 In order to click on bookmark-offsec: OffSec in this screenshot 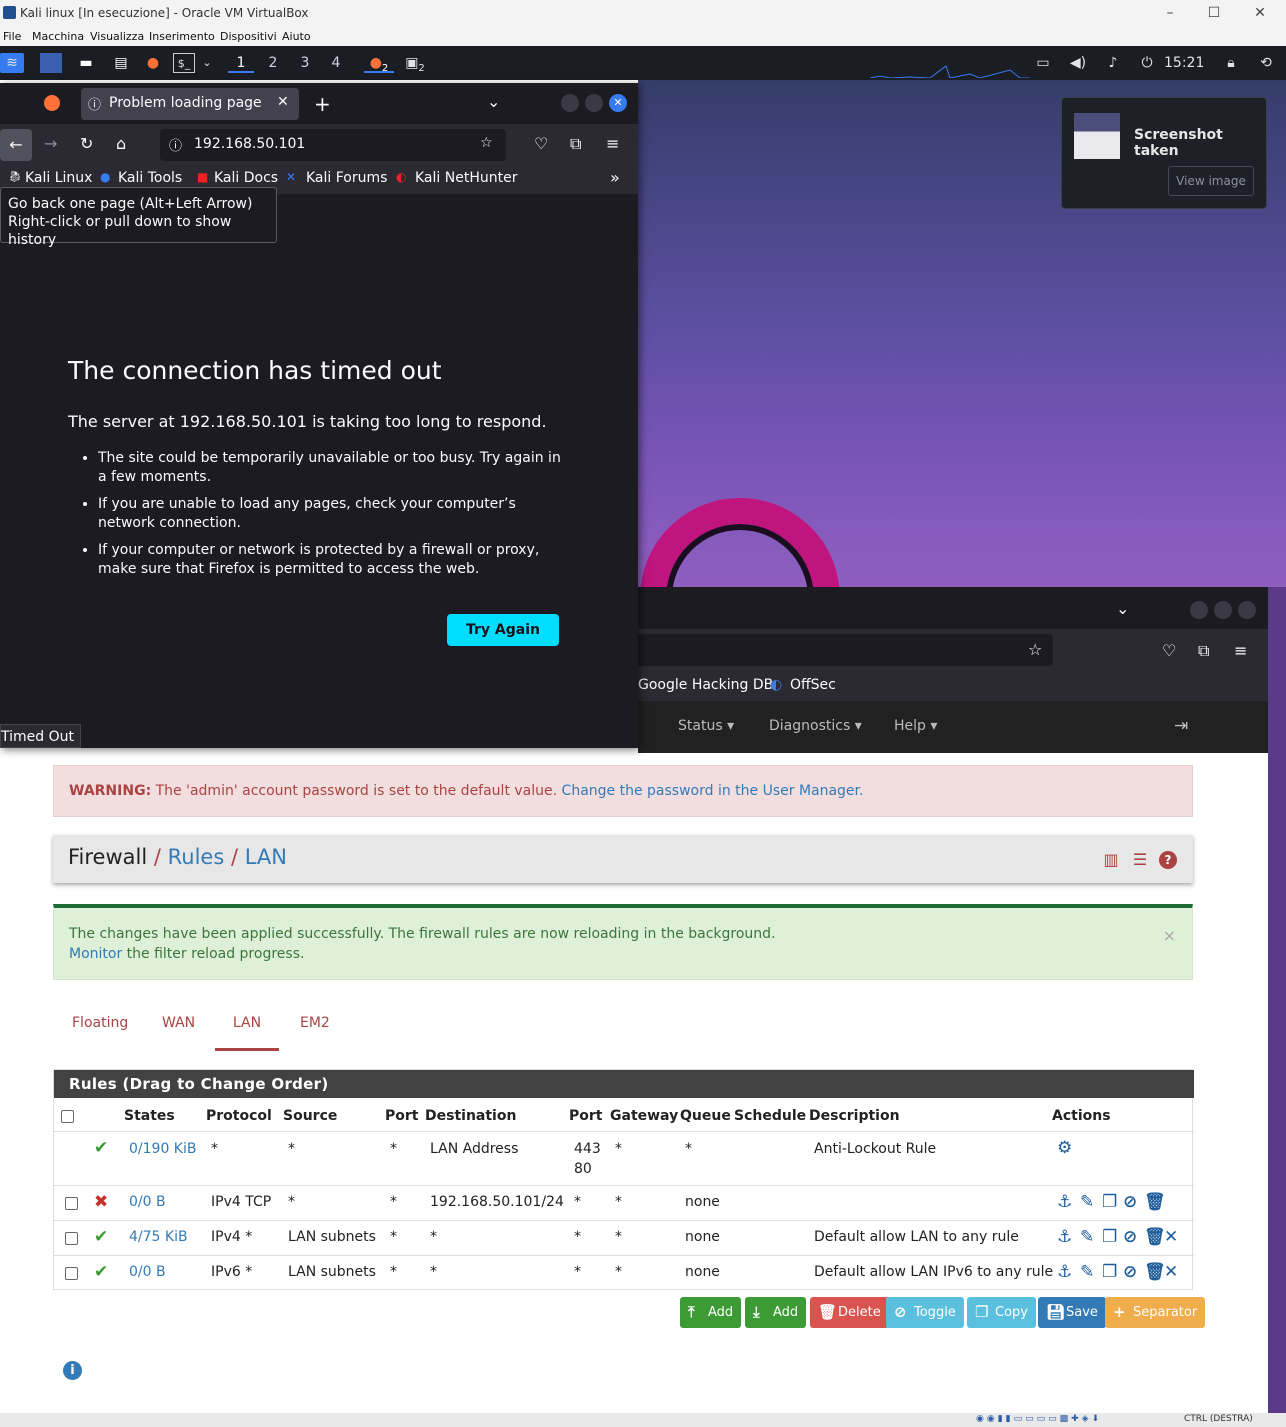, I will do `click(813, 685)`.